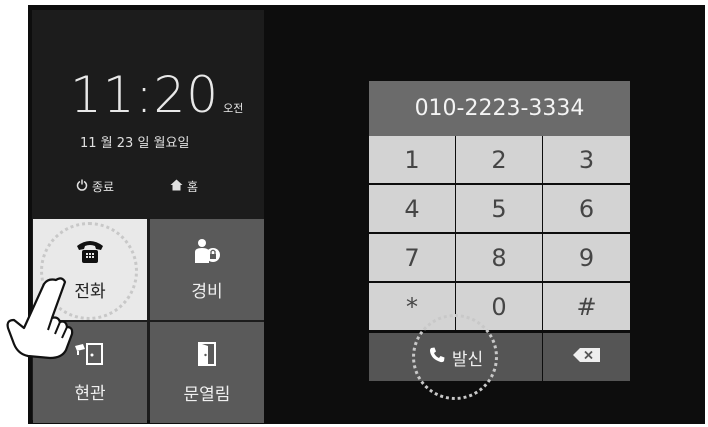 This screenshot has height=427, width=708. Describe the element at coordinates (90, 253) in the screenshot. I see `telephone-icon` at that location.